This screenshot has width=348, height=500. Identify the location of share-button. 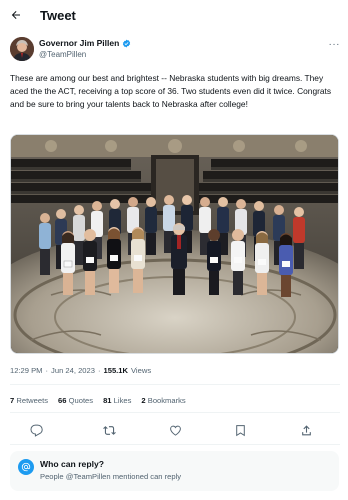
(306, 430).